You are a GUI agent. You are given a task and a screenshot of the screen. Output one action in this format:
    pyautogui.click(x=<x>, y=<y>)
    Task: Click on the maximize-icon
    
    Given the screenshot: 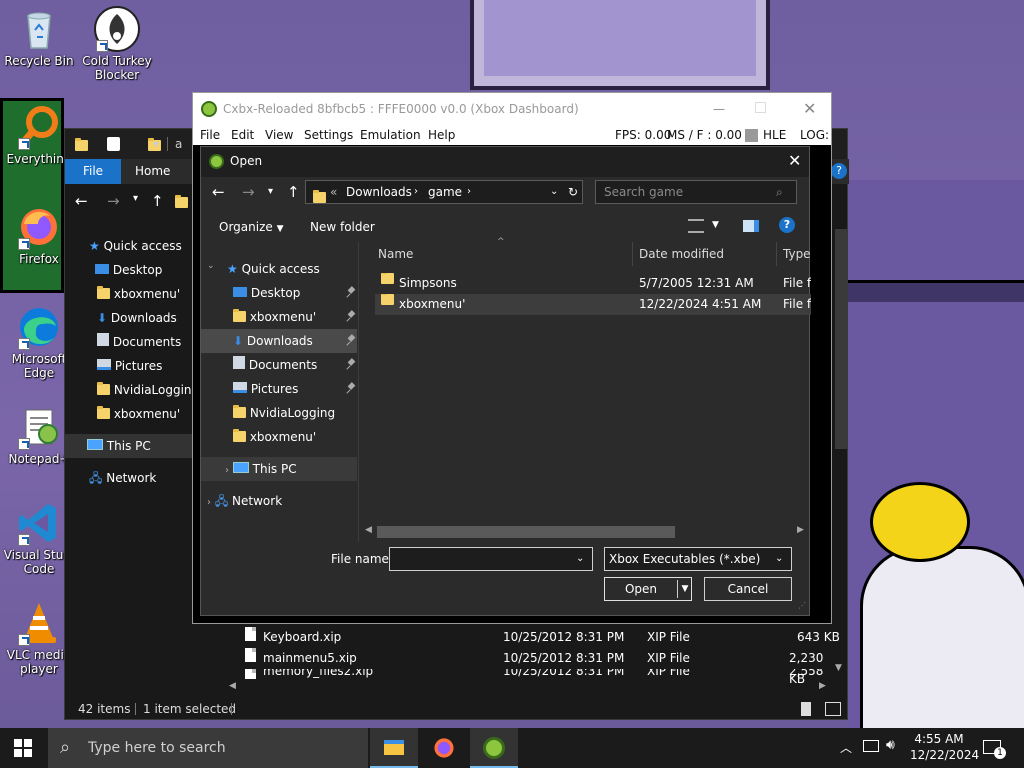 What is the action you would take?
    pyautogui.click(x=760, y=107)
    